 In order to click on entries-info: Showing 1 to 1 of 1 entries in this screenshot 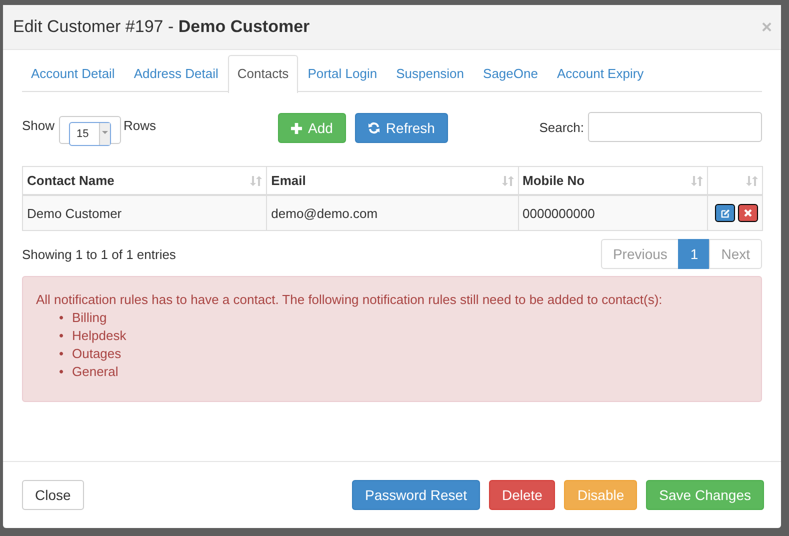, I will do `click(99, 254)`.